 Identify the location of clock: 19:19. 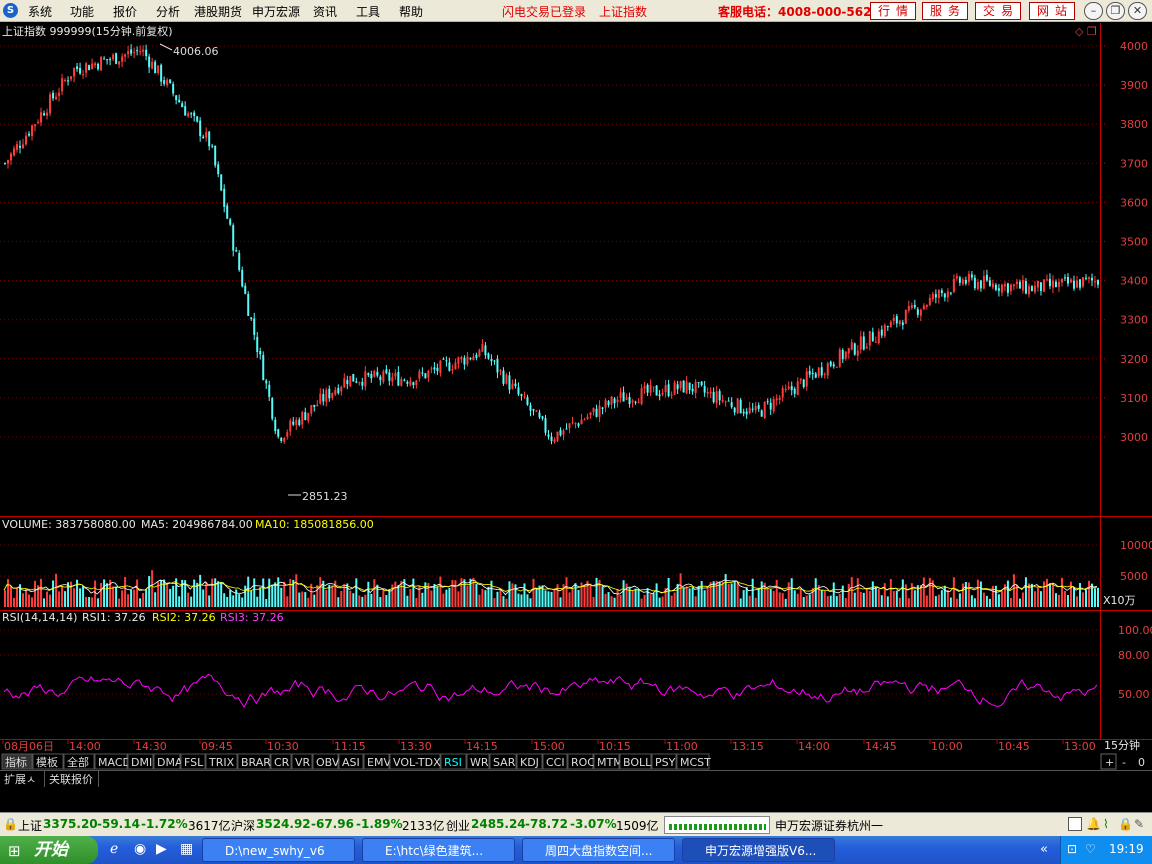
(1126, 849).